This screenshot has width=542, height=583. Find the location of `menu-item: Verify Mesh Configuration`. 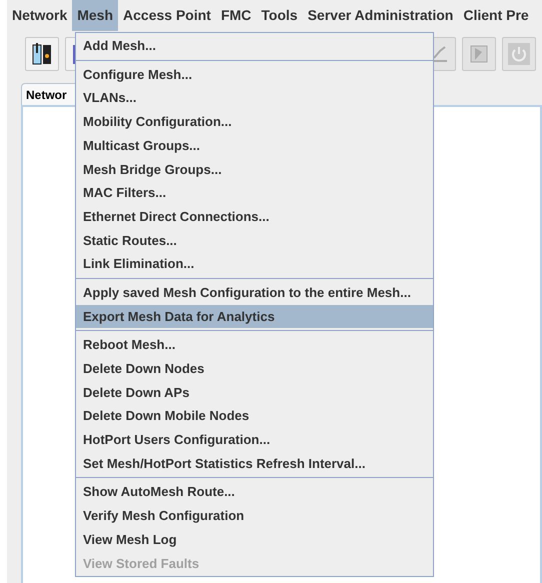

menu-item: Verify Mesh Configuration is located at coordinates (254, 516).